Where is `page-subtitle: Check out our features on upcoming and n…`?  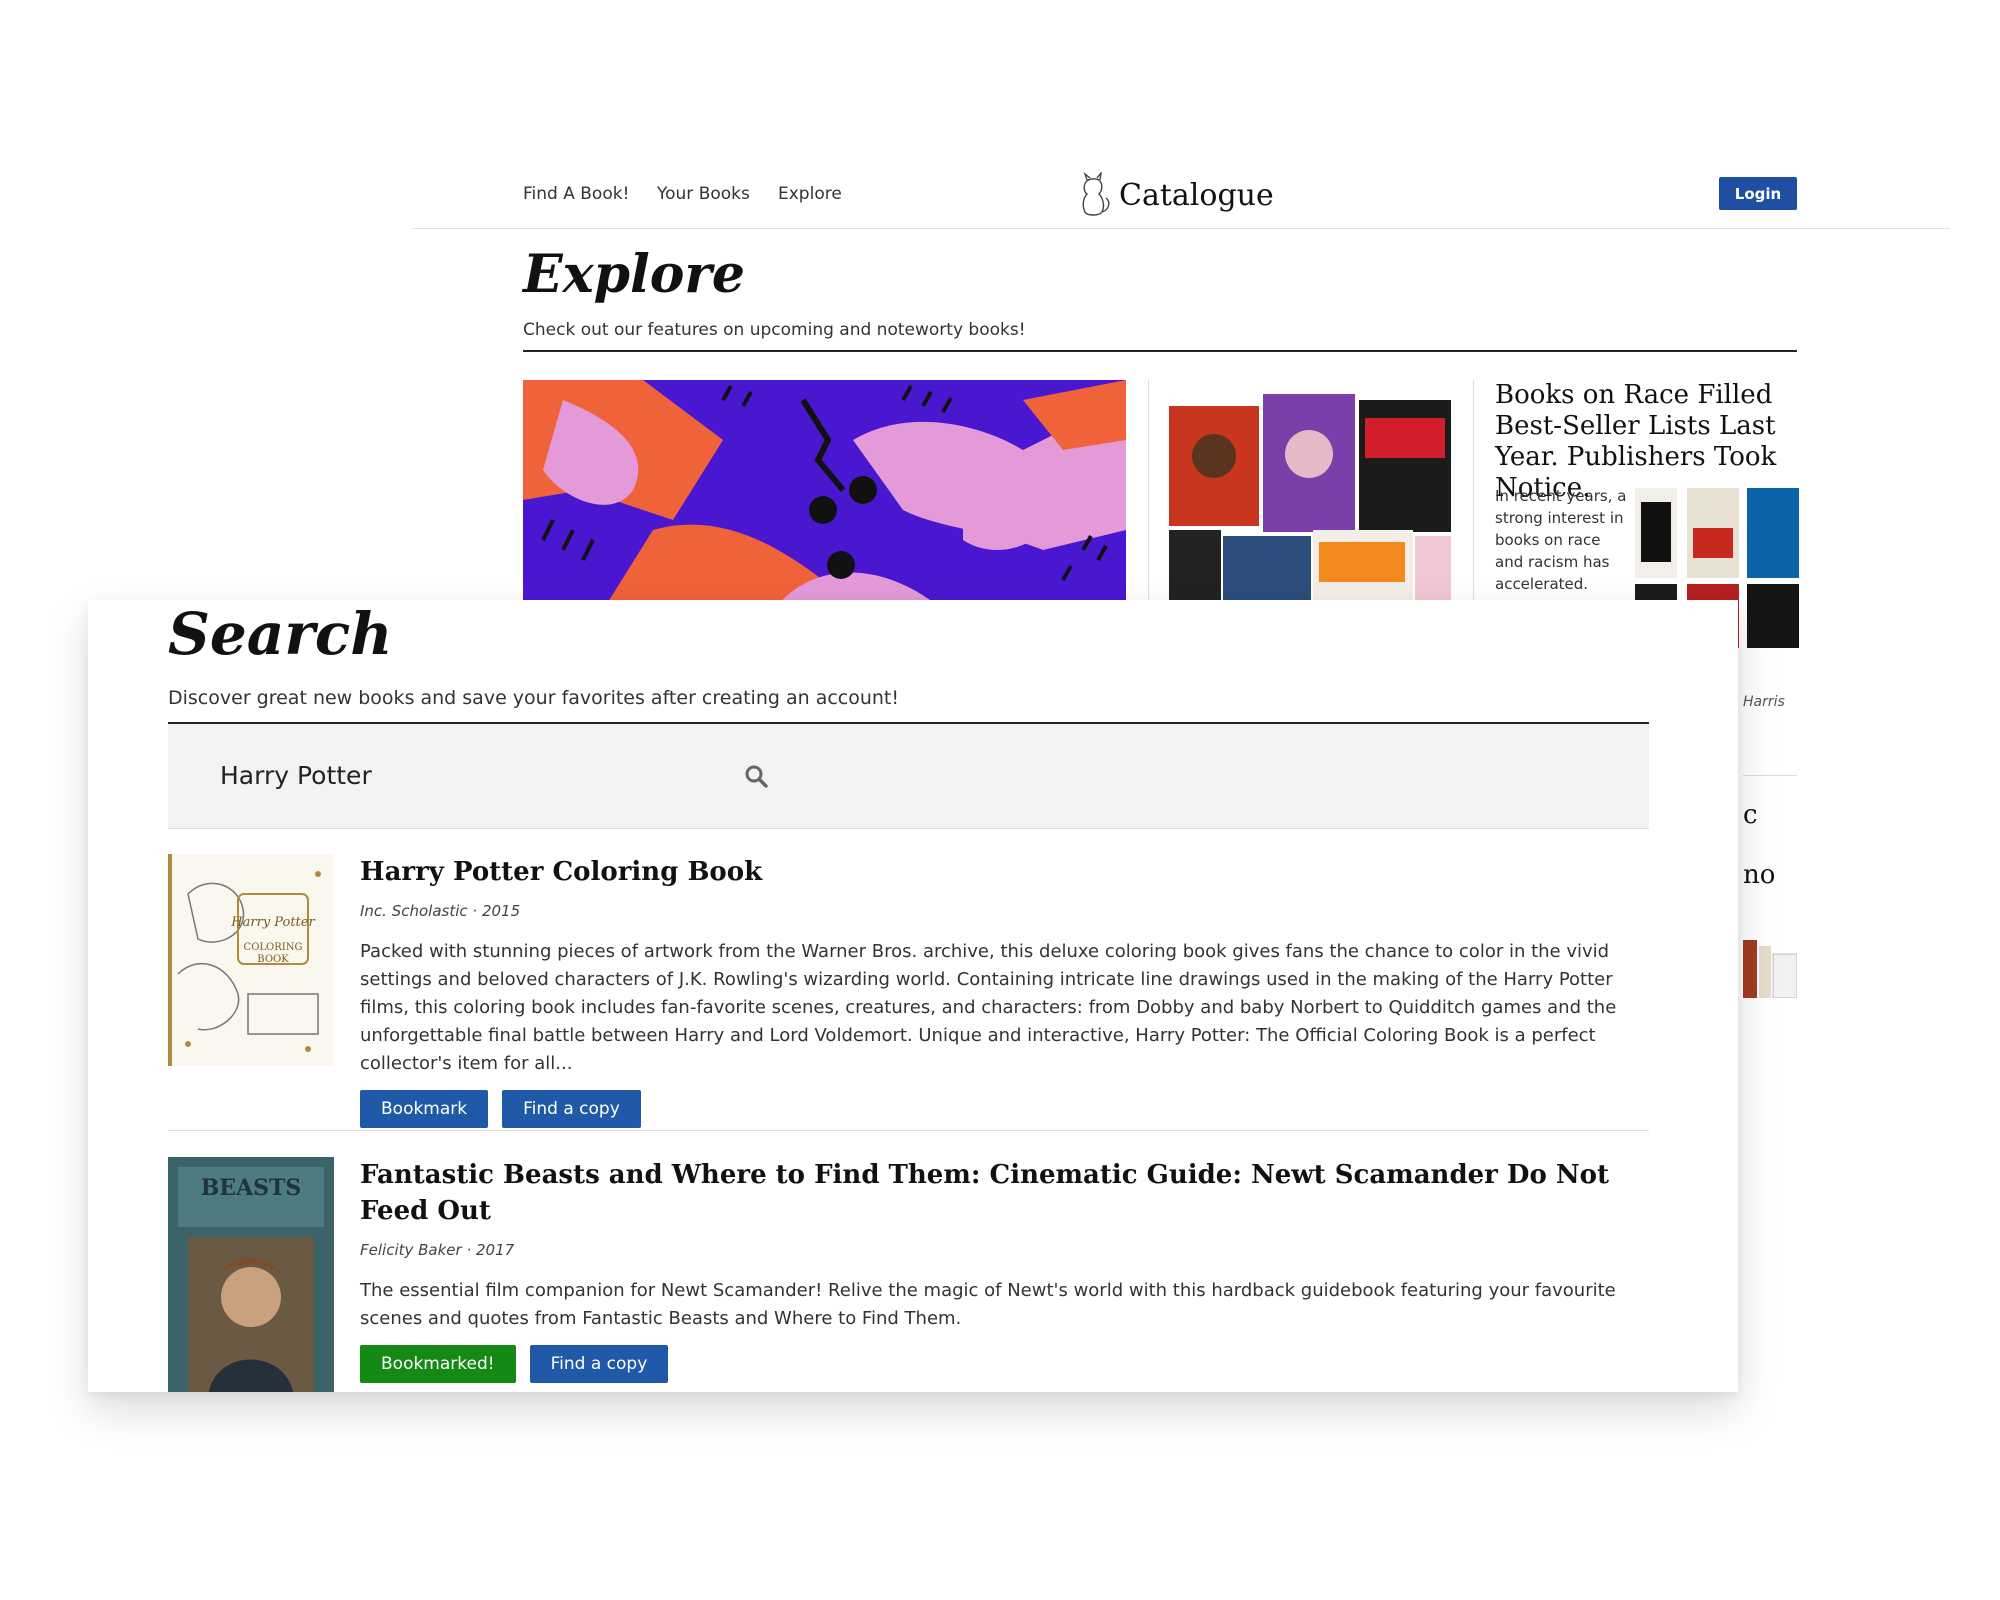
page-subtitle: Check out our features on upcoming and n… is located at coordinates (774, 330).